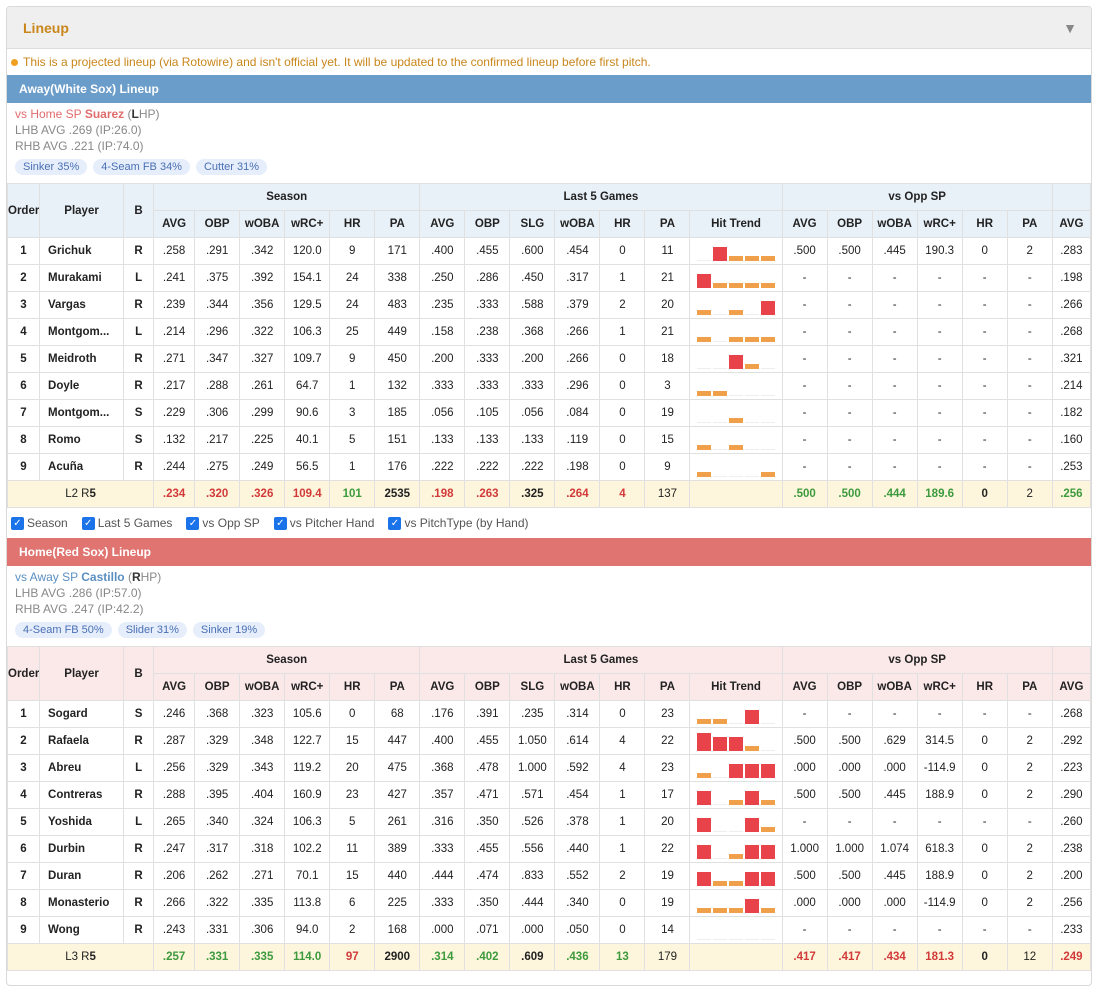 Image resolution: width=1098 pixels, height=993 pixels. What do you see at coordinates (104, 114) in the screenshot?
I see `sp-name: Suarez` at bounding box center [104, 114].